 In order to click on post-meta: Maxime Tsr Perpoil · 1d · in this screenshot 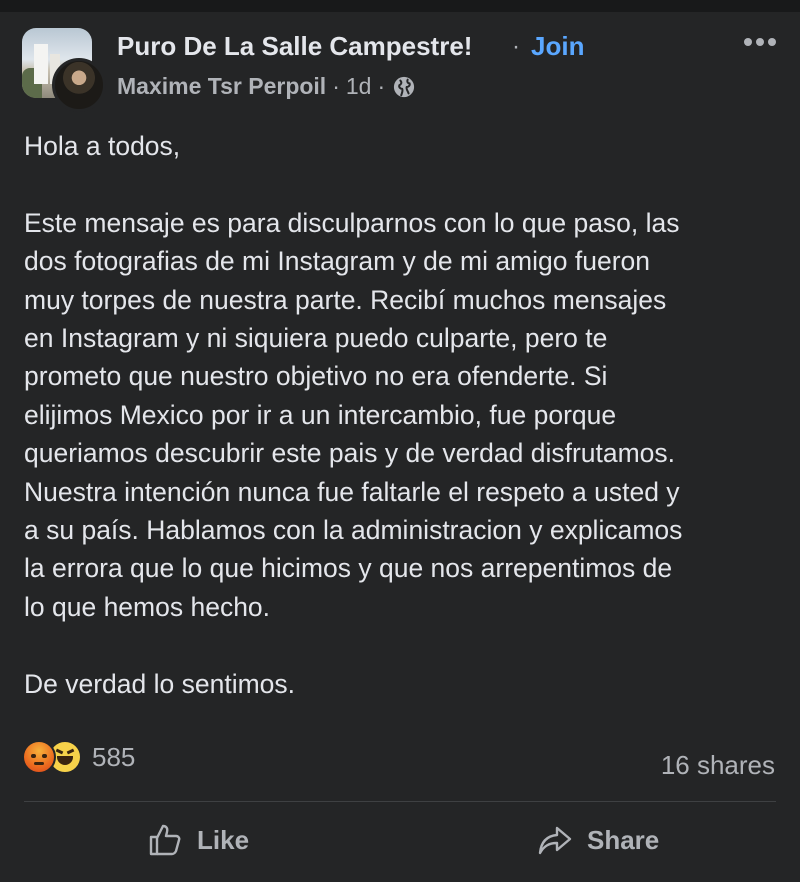, I will do `click(266, 86)`.